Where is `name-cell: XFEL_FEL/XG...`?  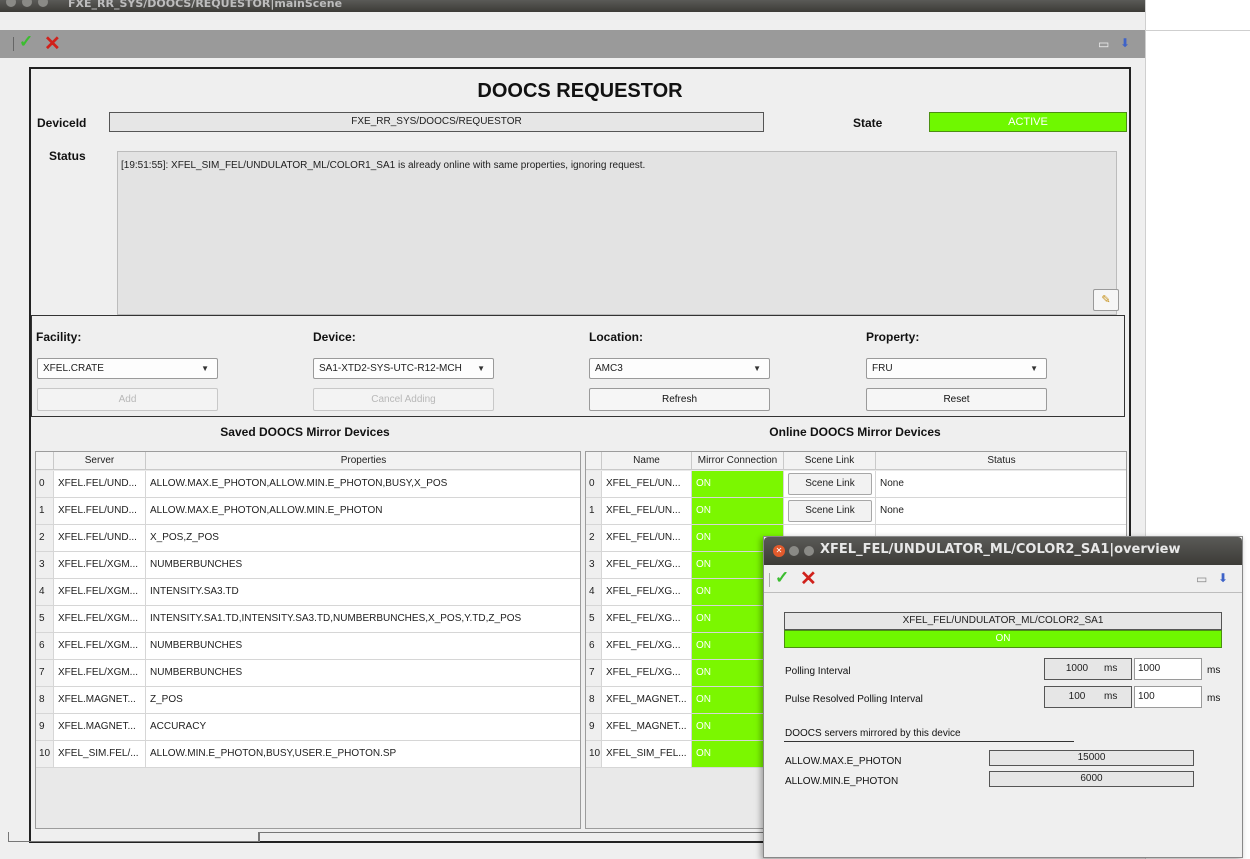
name-cell: XFEL_FEL/XG... is located at coordinates (647, 619).